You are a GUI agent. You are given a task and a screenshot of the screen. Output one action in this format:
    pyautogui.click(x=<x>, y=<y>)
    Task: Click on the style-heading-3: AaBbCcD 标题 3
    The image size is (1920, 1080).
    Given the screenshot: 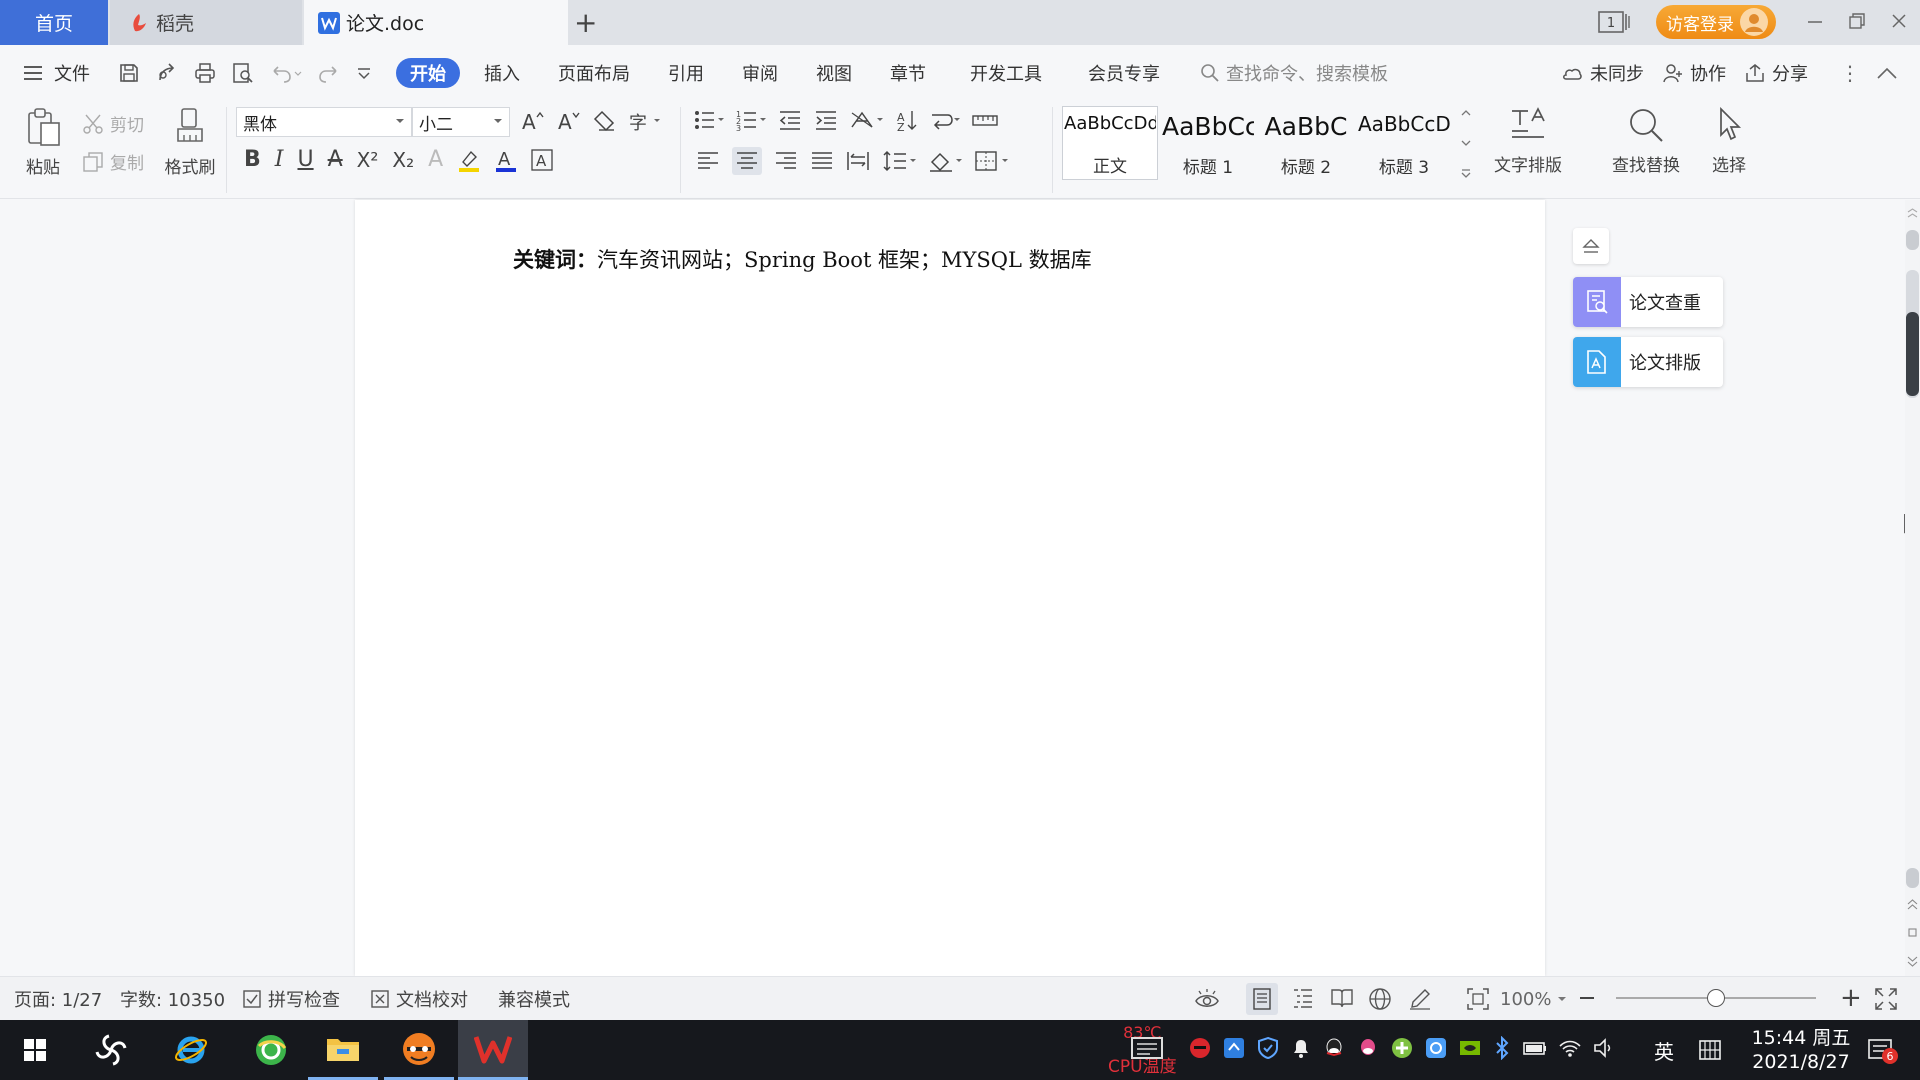 What is the action you would take?
    pyautogui.click(x=1404, y=143)
    